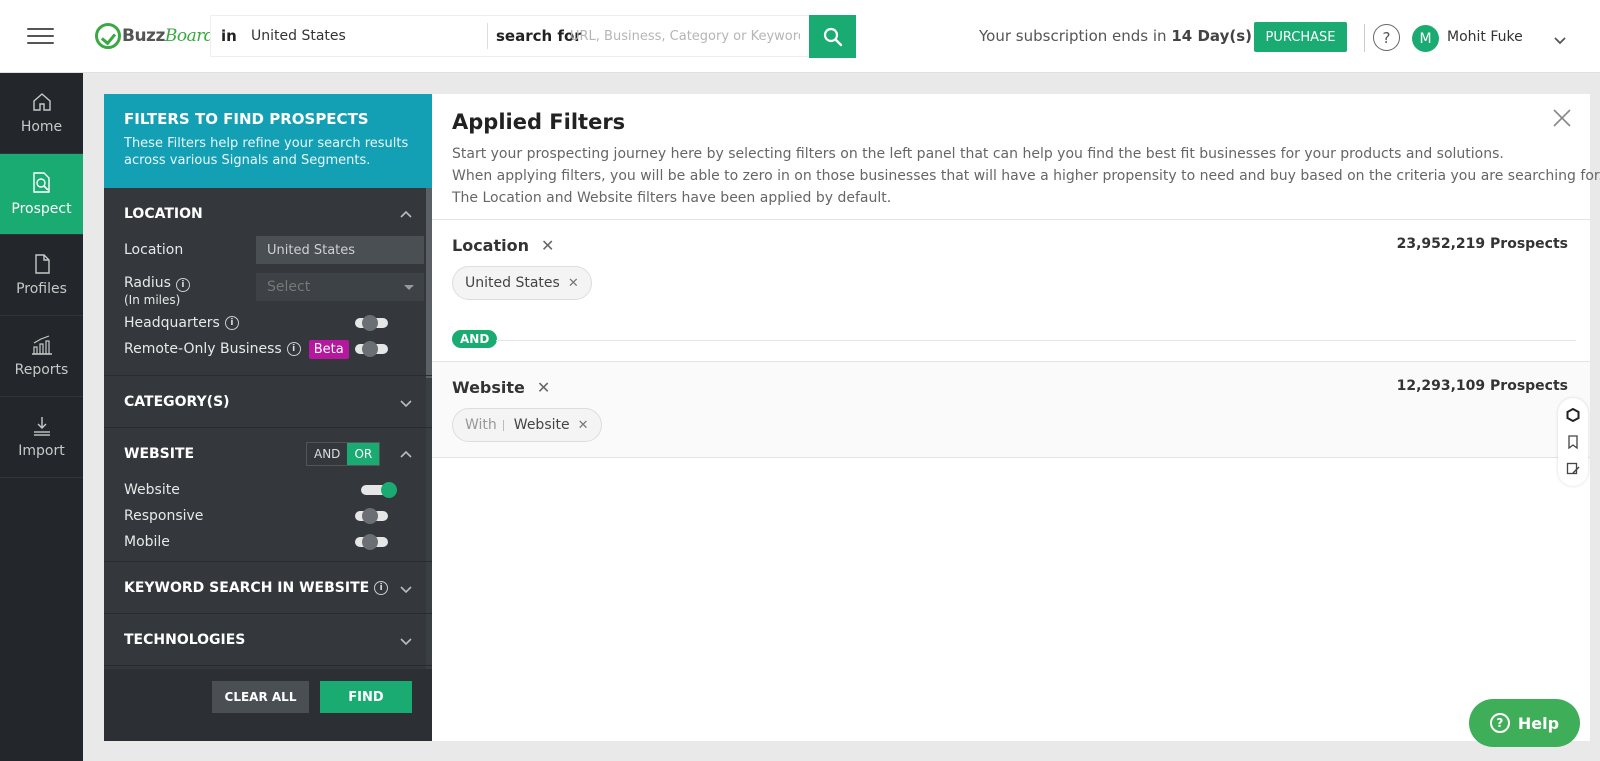  What do you see at coordinates (363, 454) in the screenshot?
I see `or-option: OR` at bounding box center [363, 454].